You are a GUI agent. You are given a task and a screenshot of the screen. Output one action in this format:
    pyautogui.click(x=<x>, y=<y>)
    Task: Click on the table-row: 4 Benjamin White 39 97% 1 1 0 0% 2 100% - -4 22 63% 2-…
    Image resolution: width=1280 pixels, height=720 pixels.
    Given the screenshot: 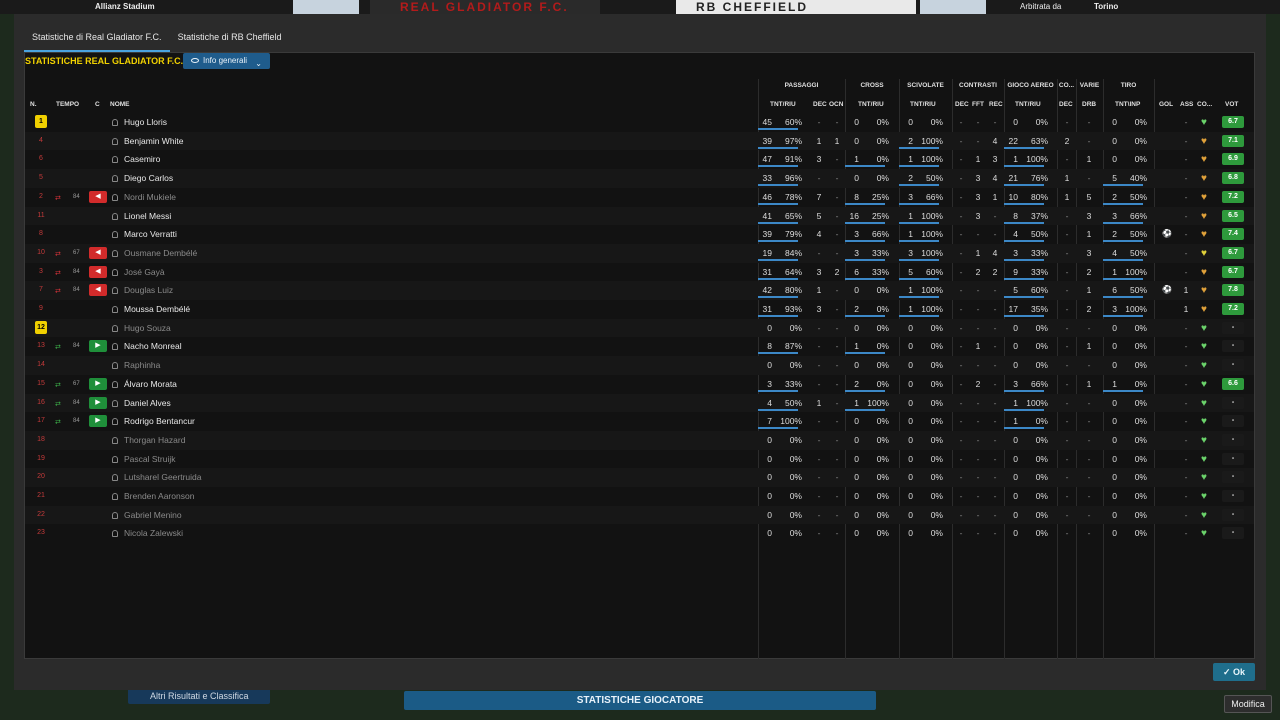 What is the action you would take?
    pyautogui.click(x=639, y=141)
    